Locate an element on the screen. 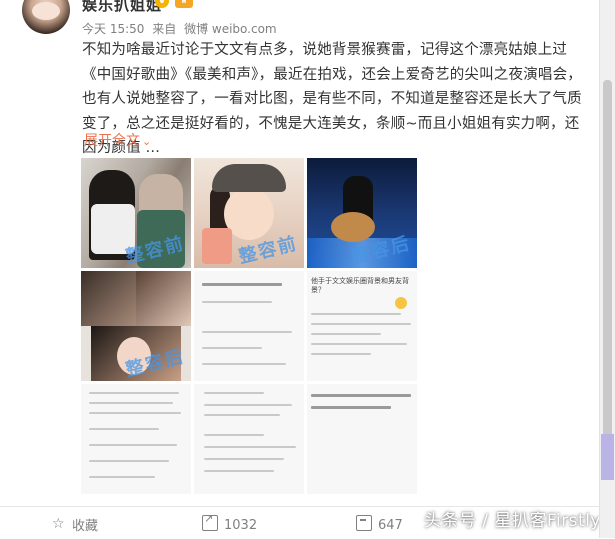 Image resolution: width=615 pixels, height=539 pixels. scrollbar is located at coordinates (607, 269).